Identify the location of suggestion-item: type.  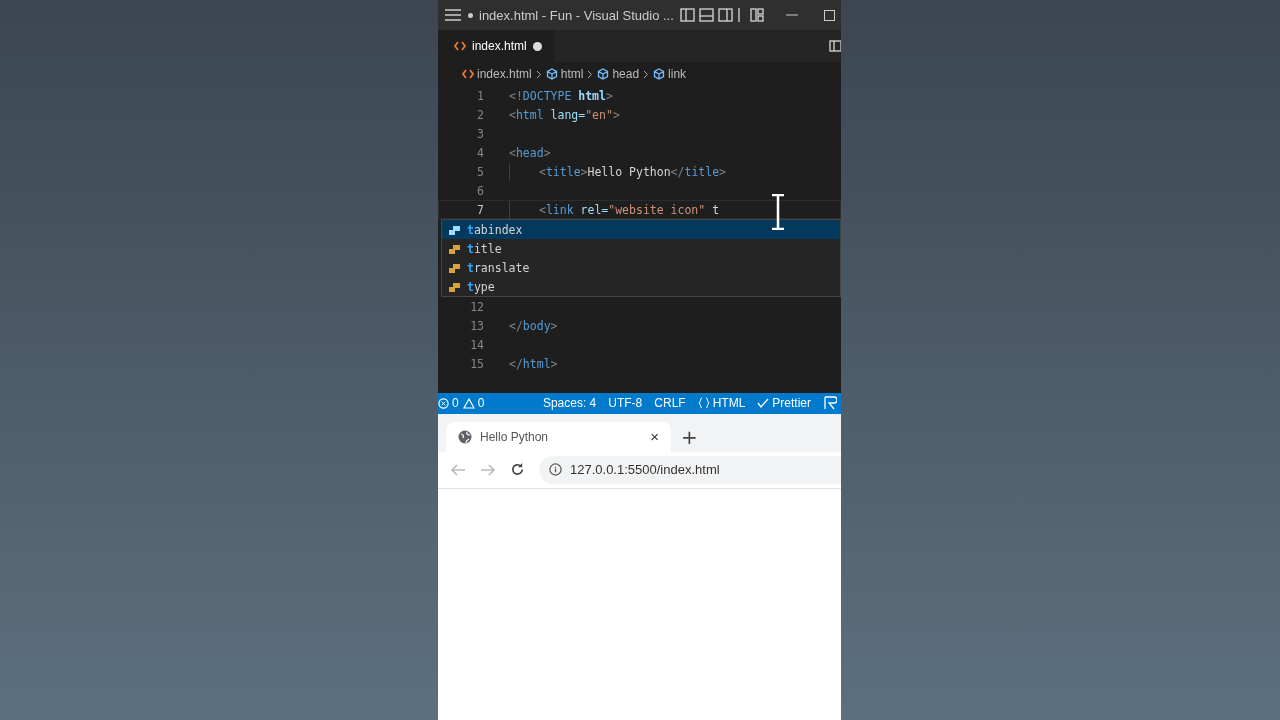
(641, 286).